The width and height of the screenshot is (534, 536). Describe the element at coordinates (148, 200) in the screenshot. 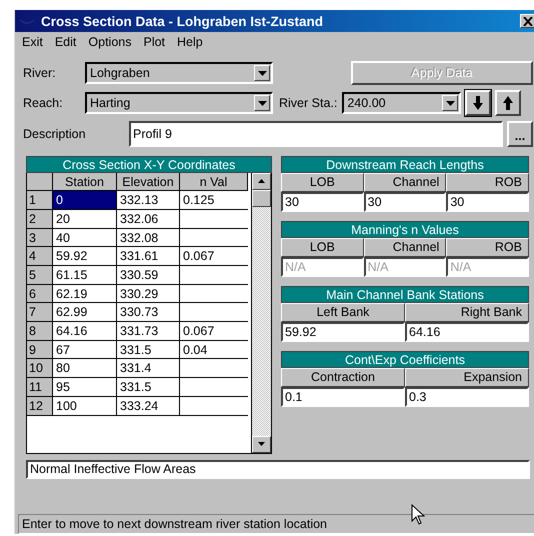

I see `table-cell: 332.13` at that location.